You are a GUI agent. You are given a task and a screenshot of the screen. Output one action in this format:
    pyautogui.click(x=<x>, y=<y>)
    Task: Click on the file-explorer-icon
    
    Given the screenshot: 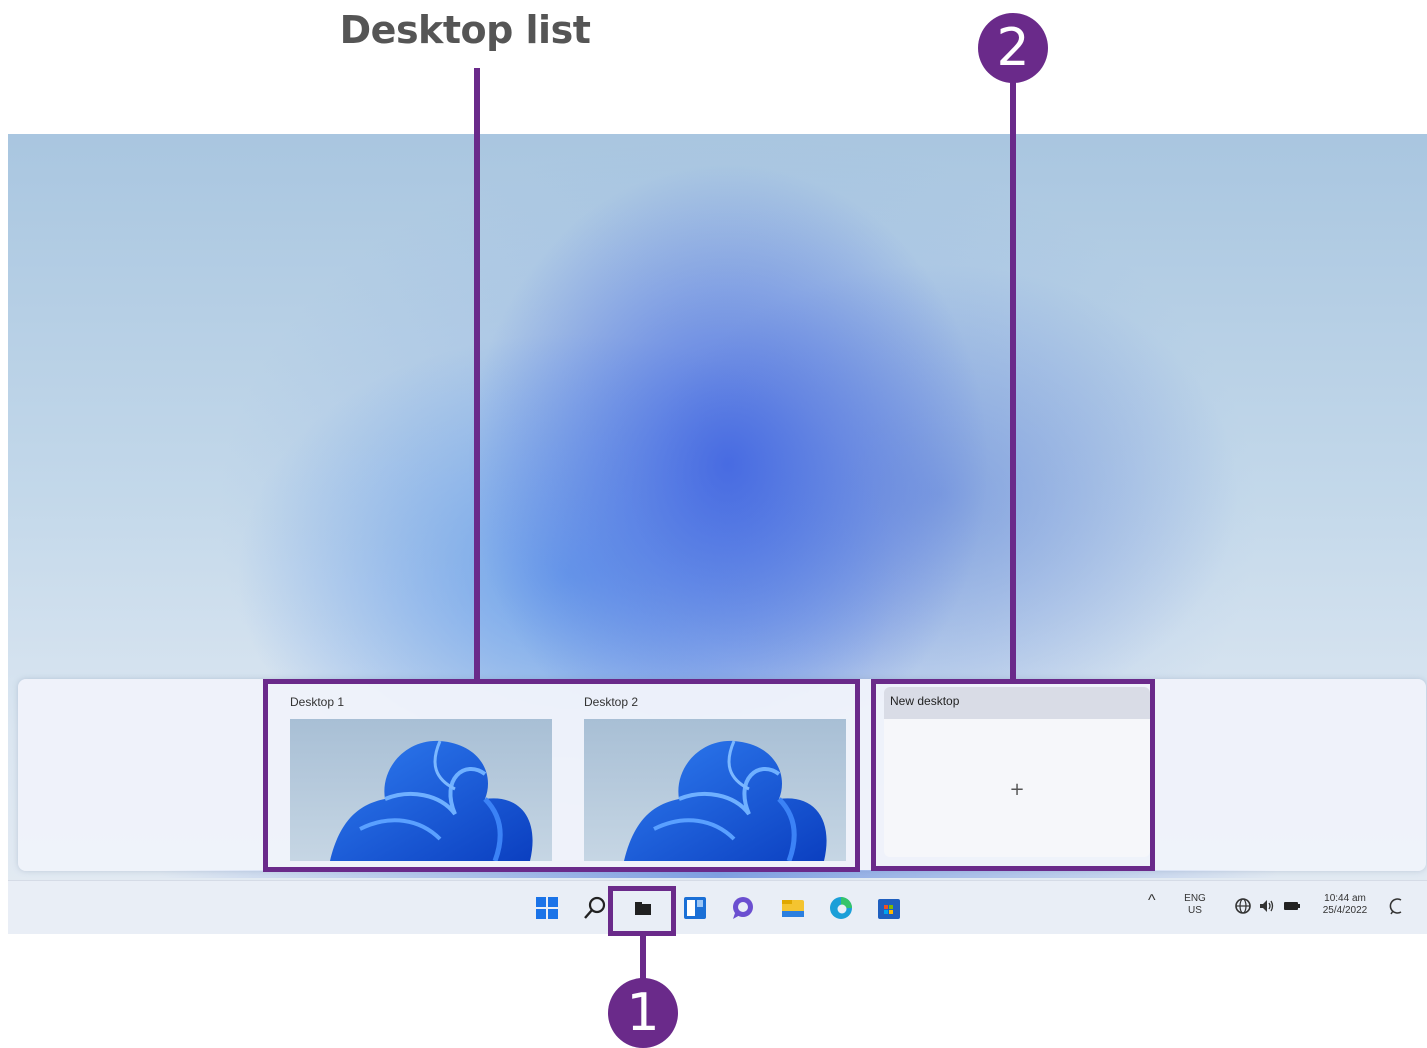 What is the action you would take?
    pyautogui.click(x=793, y=908)
    